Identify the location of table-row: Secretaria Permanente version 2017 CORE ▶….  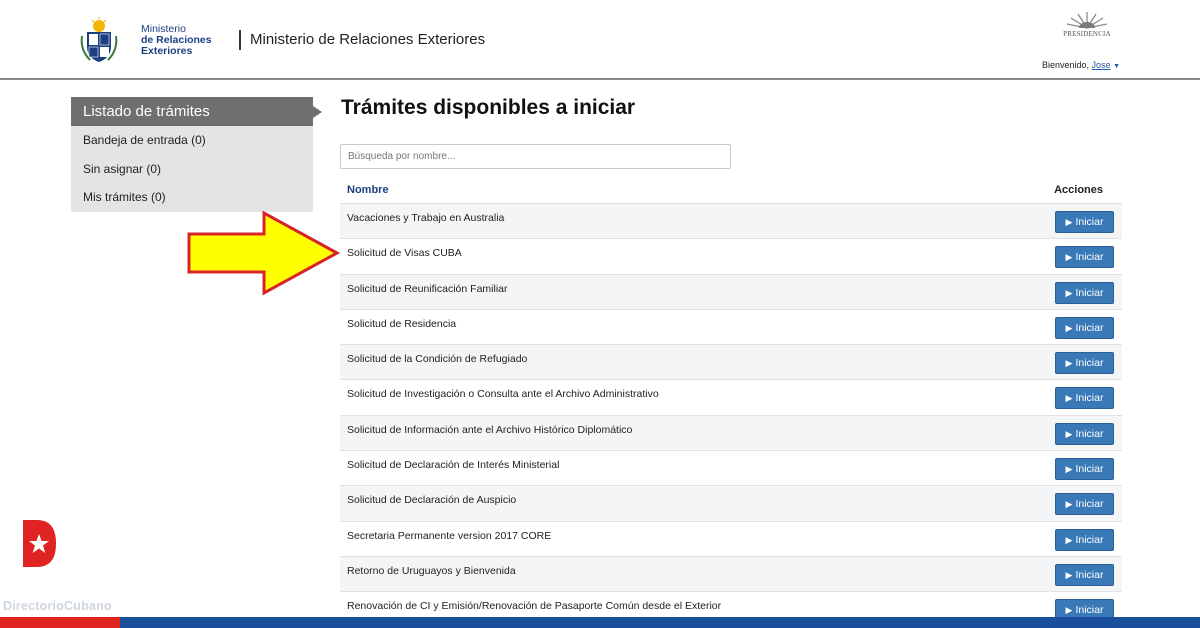
(731, 539).